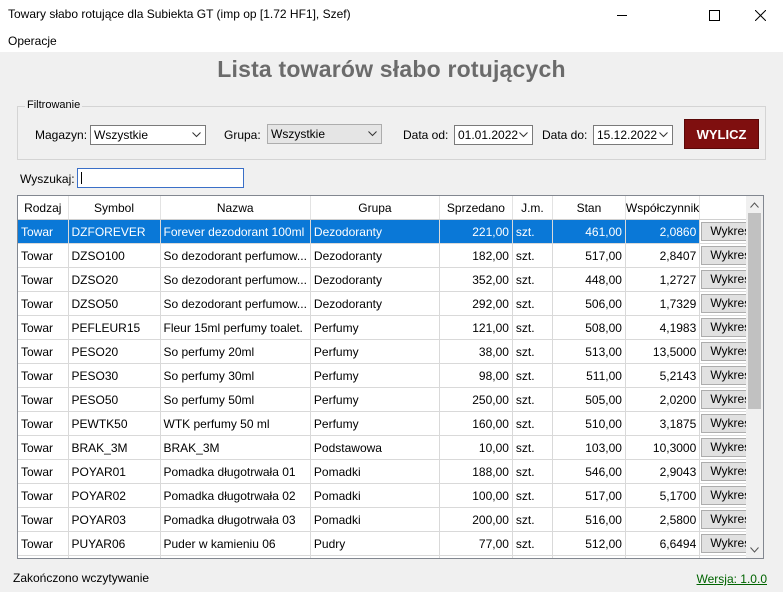 This screenshot has height=592, width=783. I want to click on cell-stan: 512,00, so click(589, 543).